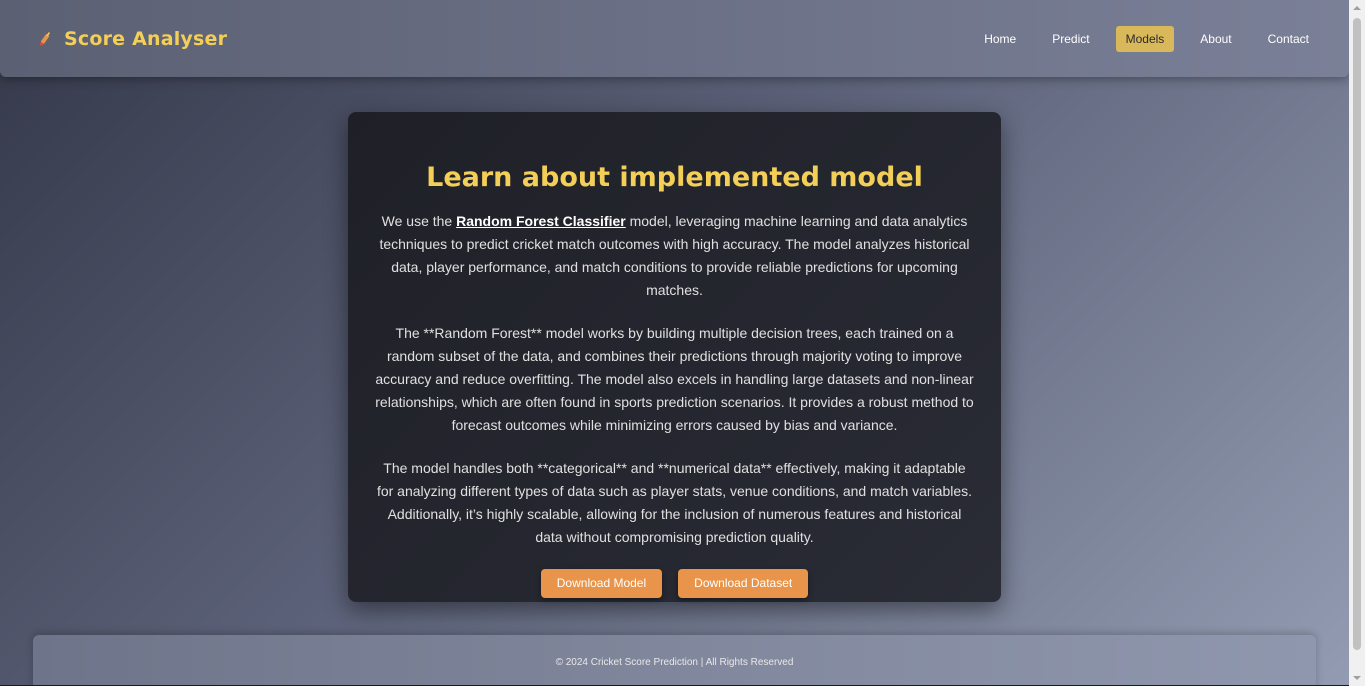 This screenshot has height=686, width=1365. I want to click on nav-contact: Contact, so click(1288, 39).